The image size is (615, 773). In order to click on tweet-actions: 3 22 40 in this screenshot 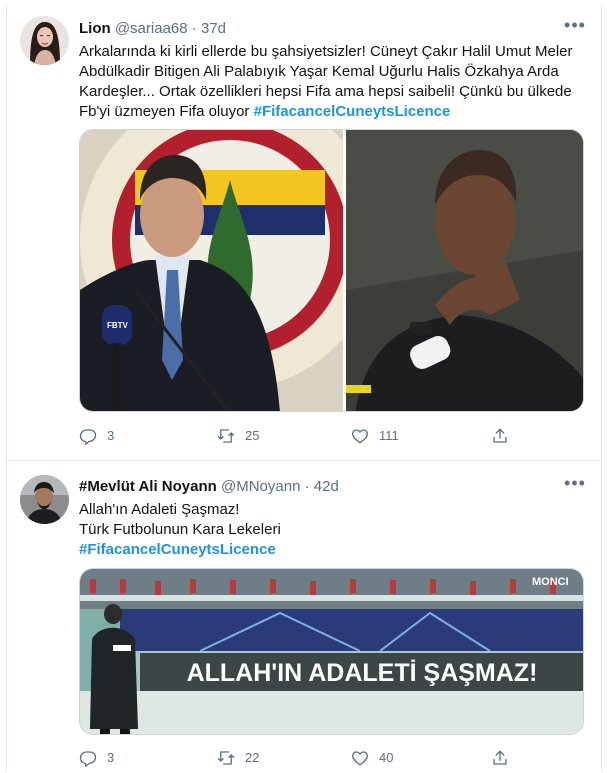, I will do `click(294, 758)`.